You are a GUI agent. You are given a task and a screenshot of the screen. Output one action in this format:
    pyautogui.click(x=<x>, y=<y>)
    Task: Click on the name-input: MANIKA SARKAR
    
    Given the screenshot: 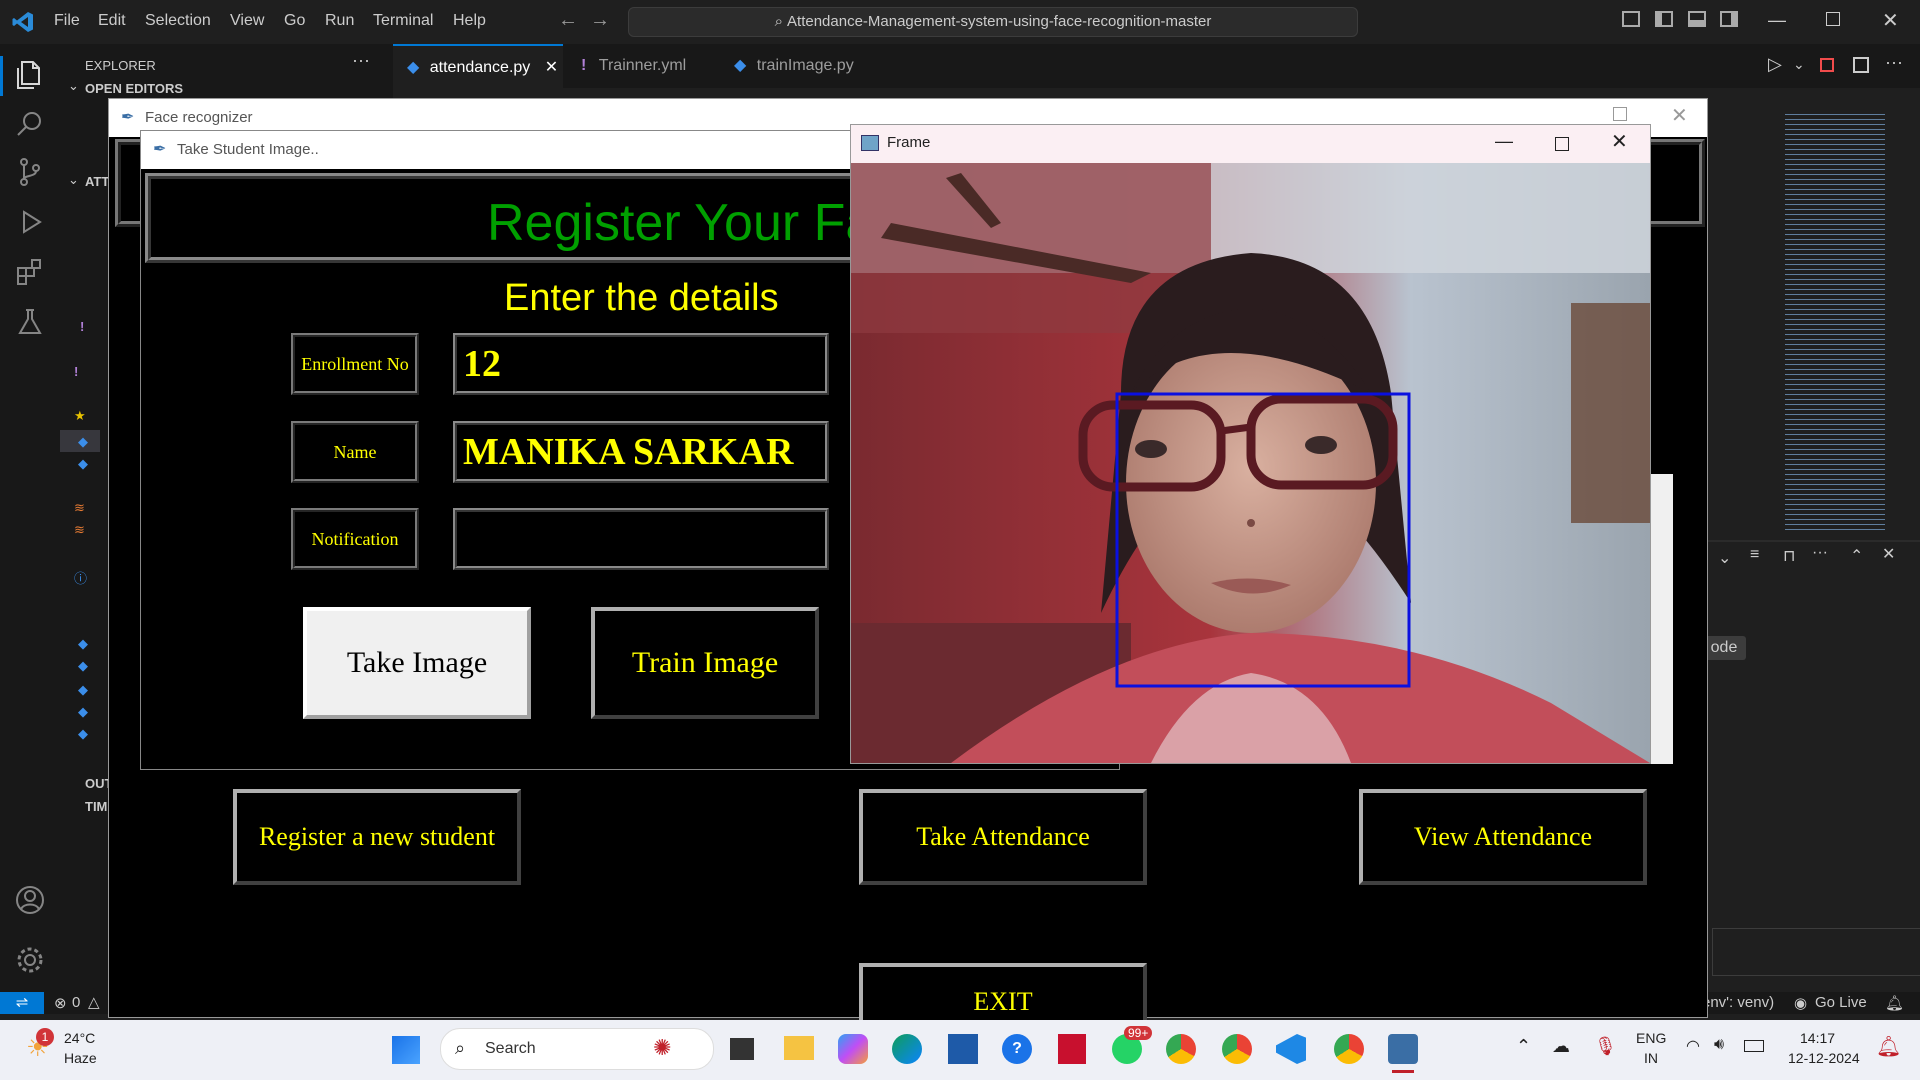 What is the action you would take?
    pyautogui.click(x=641, y=452)
    